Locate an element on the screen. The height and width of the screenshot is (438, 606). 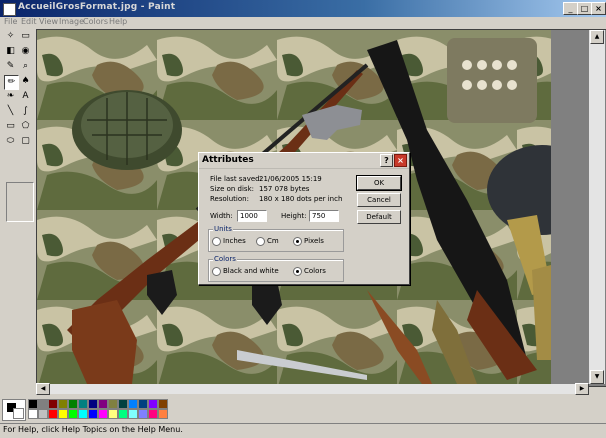
curve-tool-button: ∫ is located at coordinates (25, 111).